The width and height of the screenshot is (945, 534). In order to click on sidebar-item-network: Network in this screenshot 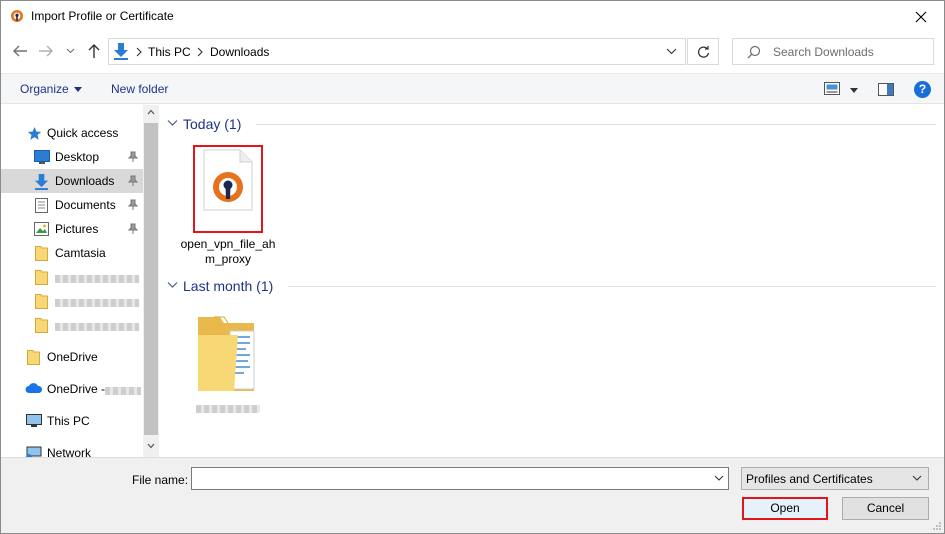, I will do `click(72, 449)`.